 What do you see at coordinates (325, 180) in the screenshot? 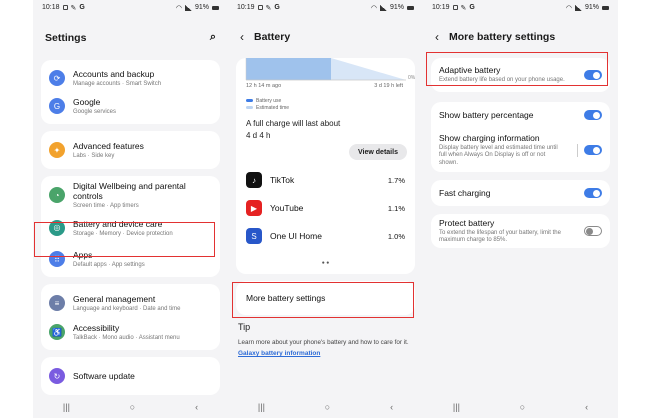
I see `app-usage-row: ♪ TikTok 1.7%` at bounding box center [325, 180].